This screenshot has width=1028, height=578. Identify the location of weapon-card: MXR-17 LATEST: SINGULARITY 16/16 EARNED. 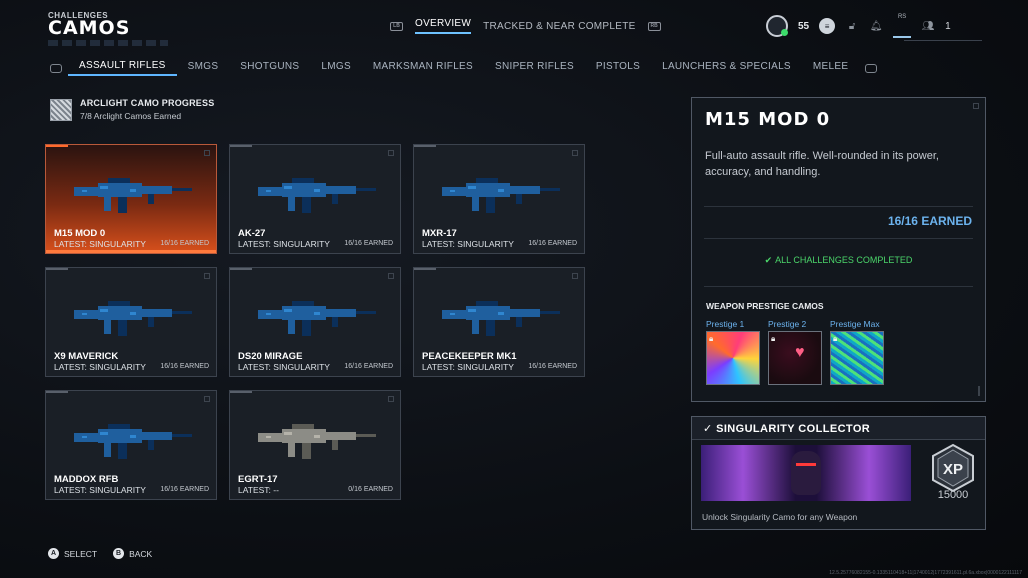
(499, 199).